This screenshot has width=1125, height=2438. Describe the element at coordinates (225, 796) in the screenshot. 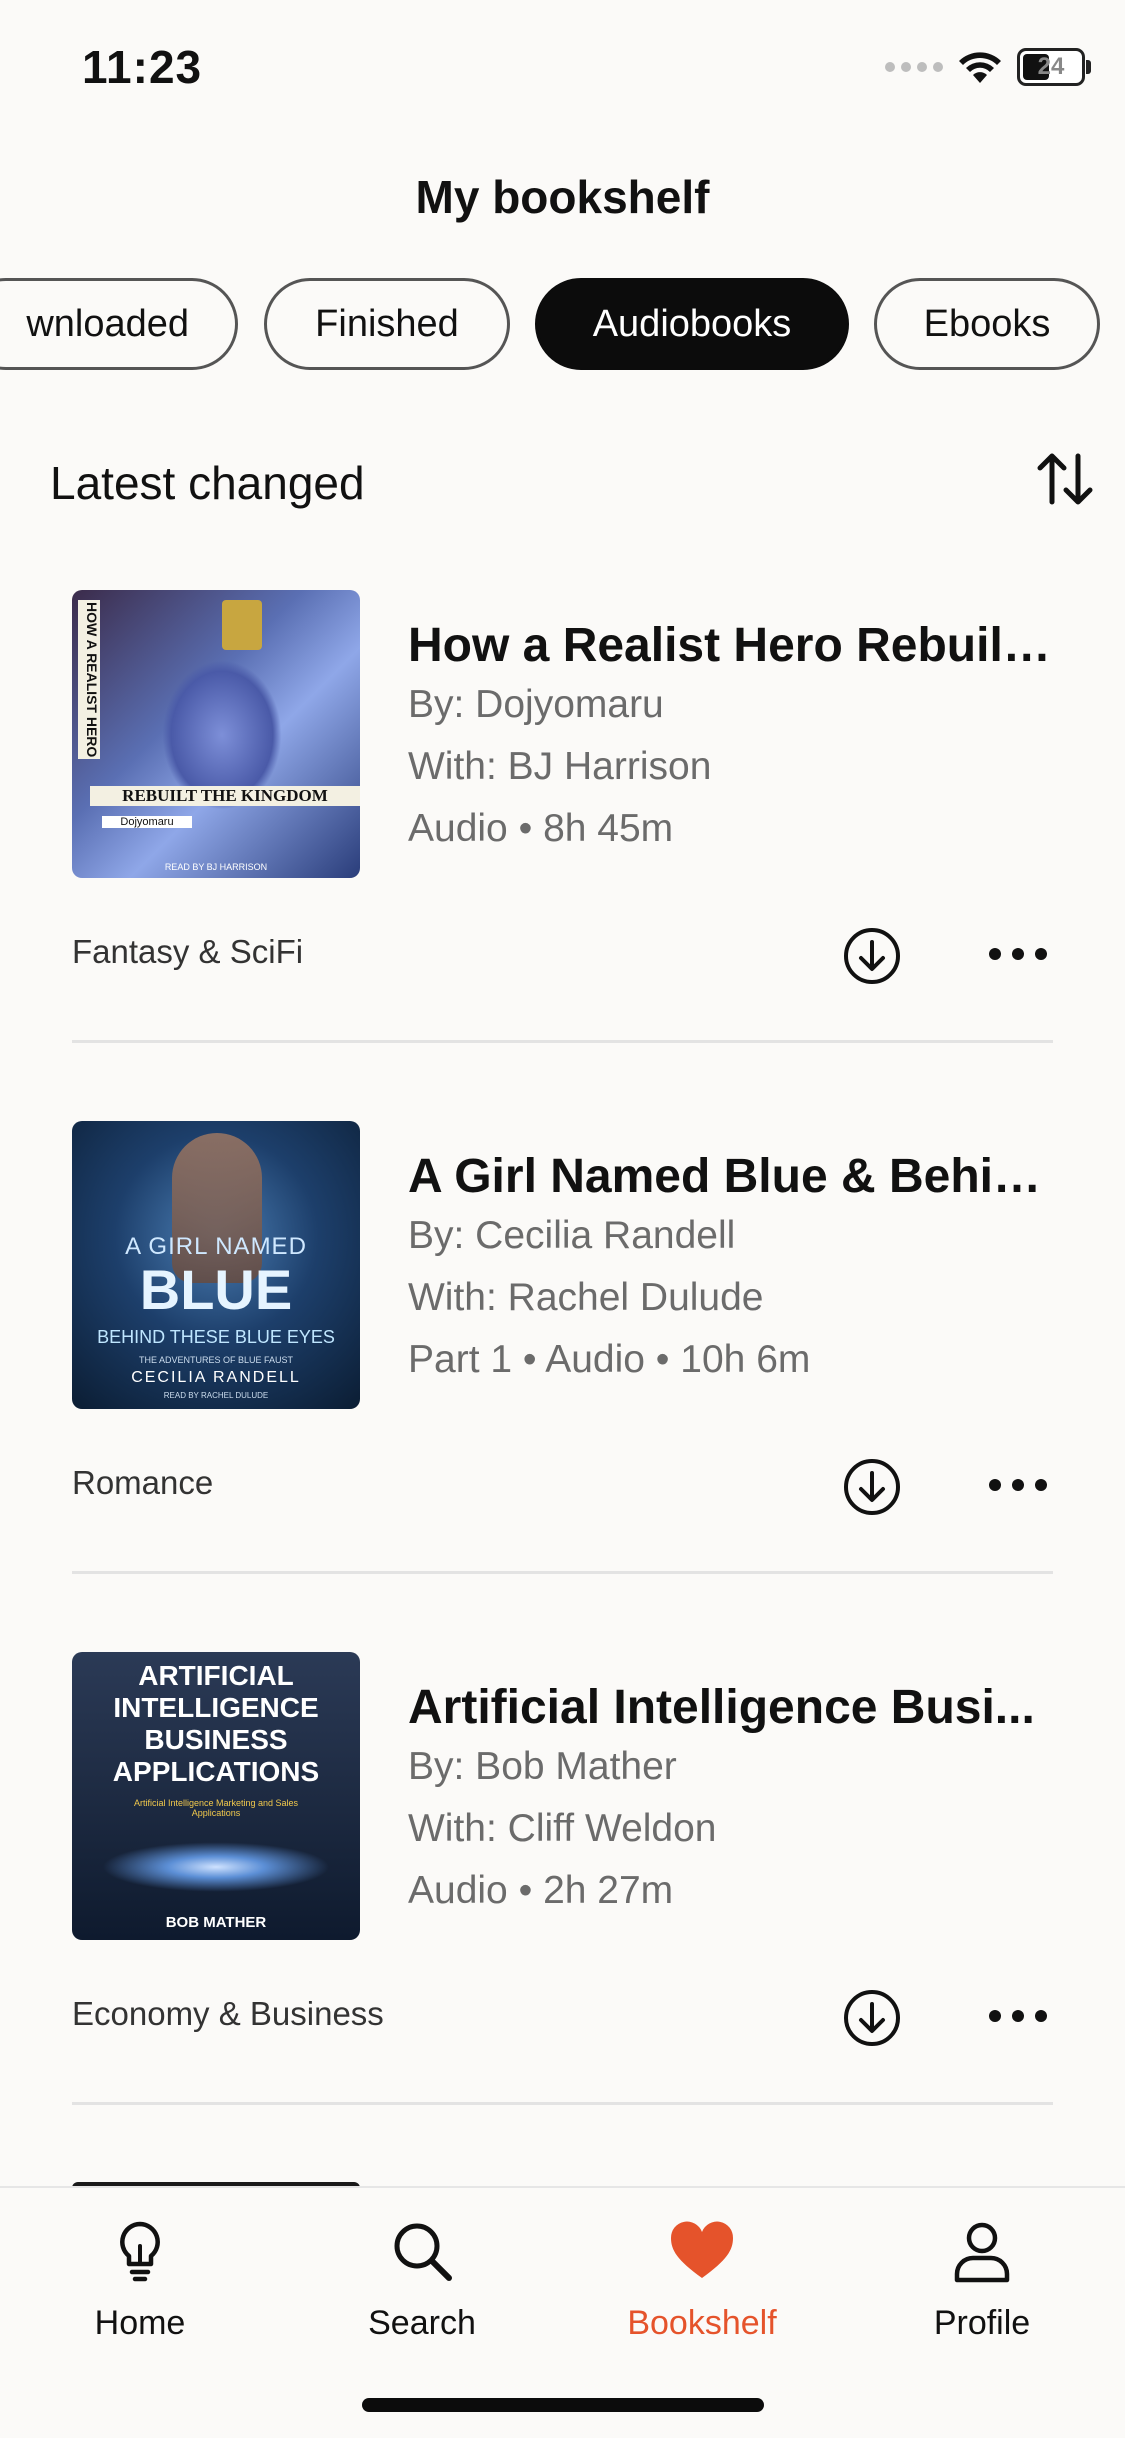

I see `cover-title: REBUILT THE KINGDOM` at that location.